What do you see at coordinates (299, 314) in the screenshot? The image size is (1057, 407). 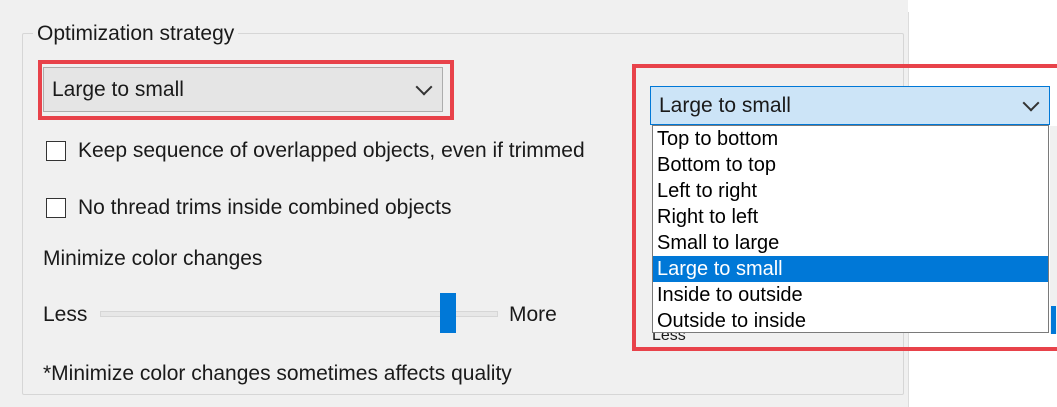 I see `color-changes-slider-track` at bounding box center [299, 314].